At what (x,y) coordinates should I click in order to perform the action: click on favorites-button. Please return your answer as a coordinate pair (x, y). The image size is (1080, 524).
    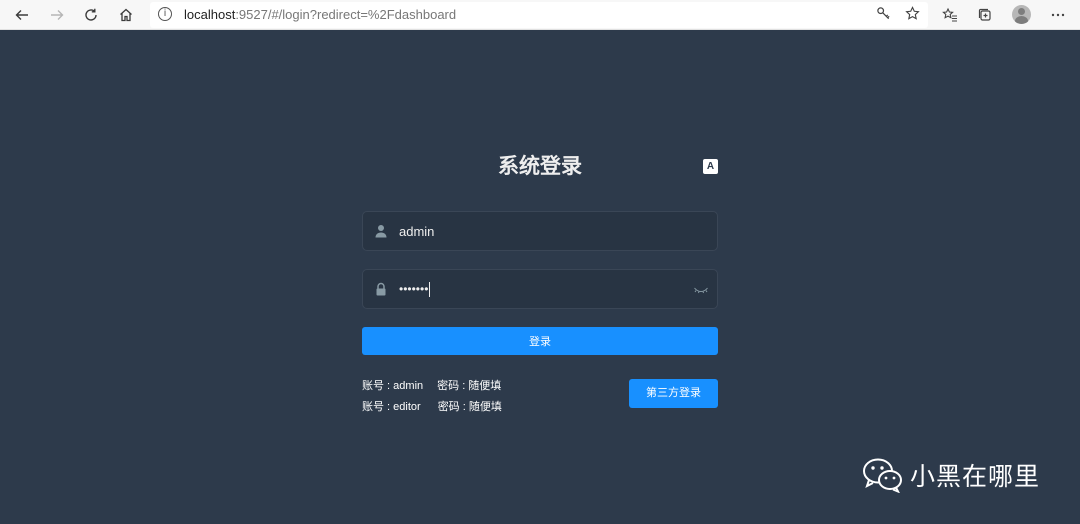
    Looking at the image, I should click on (950, 15).